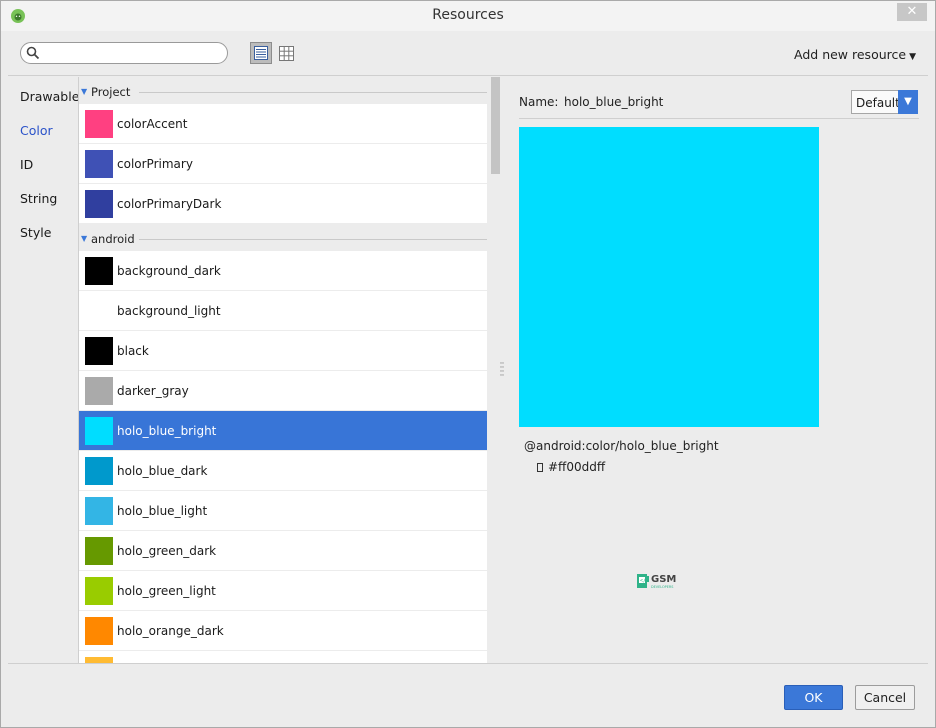  What do you see at coordinates (283, 311) in the screenshot?
I see `list-item: background_light` at bounding box center [283, 311].